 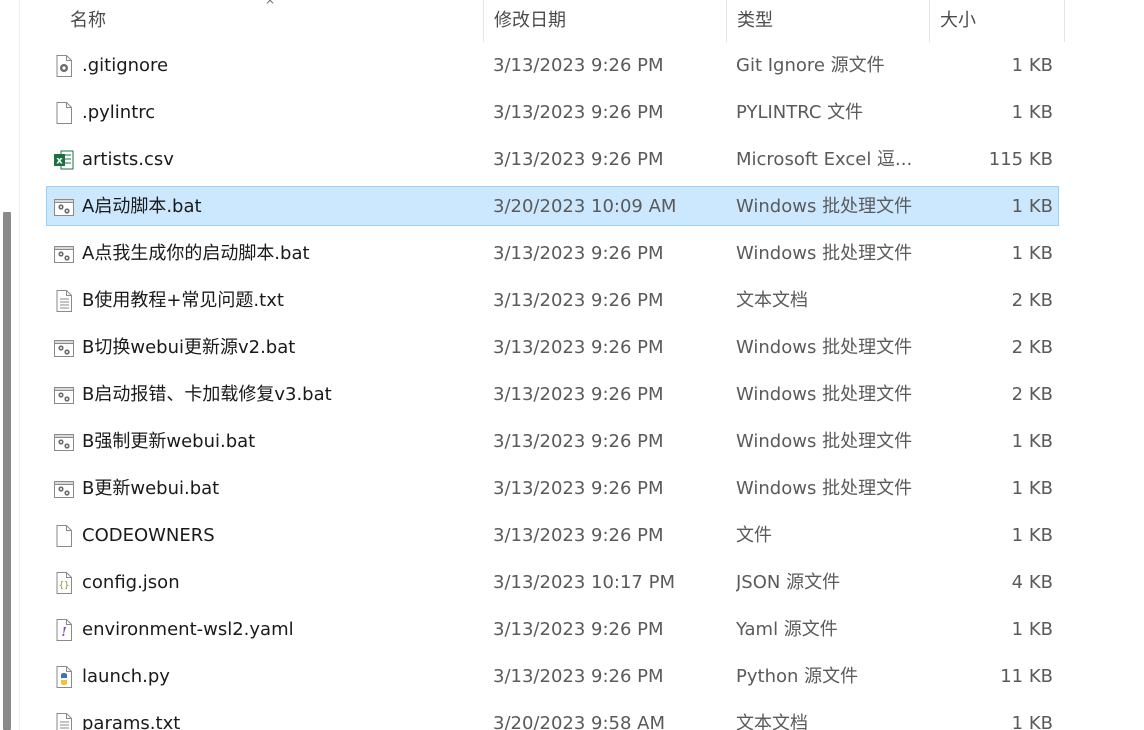 What do you see at coordinates (196, 253) in the screenshot?
I see `file-name: A点我生成你的启动脚本.bat` at bounding box center [196, 253].